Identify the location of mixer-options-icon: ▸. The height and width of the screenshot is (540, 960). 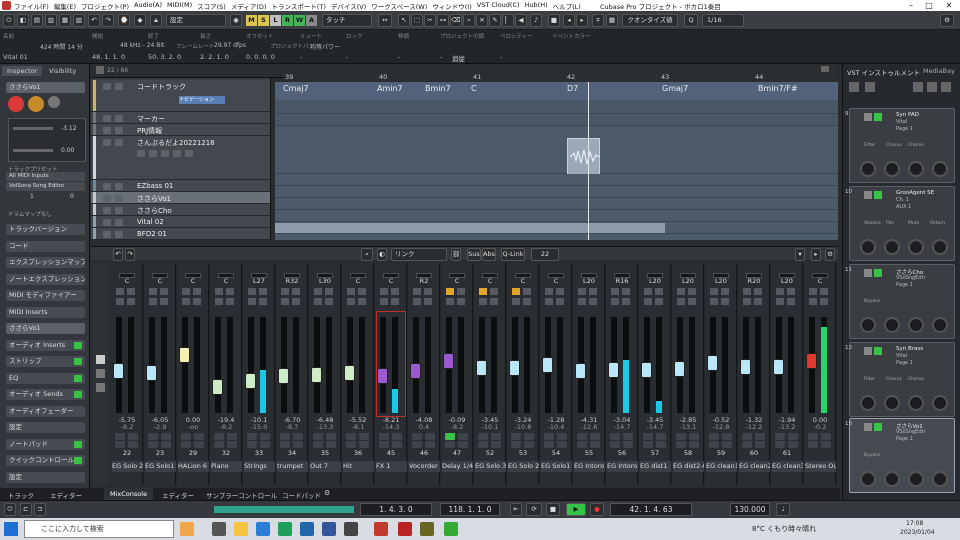
(816, 254).